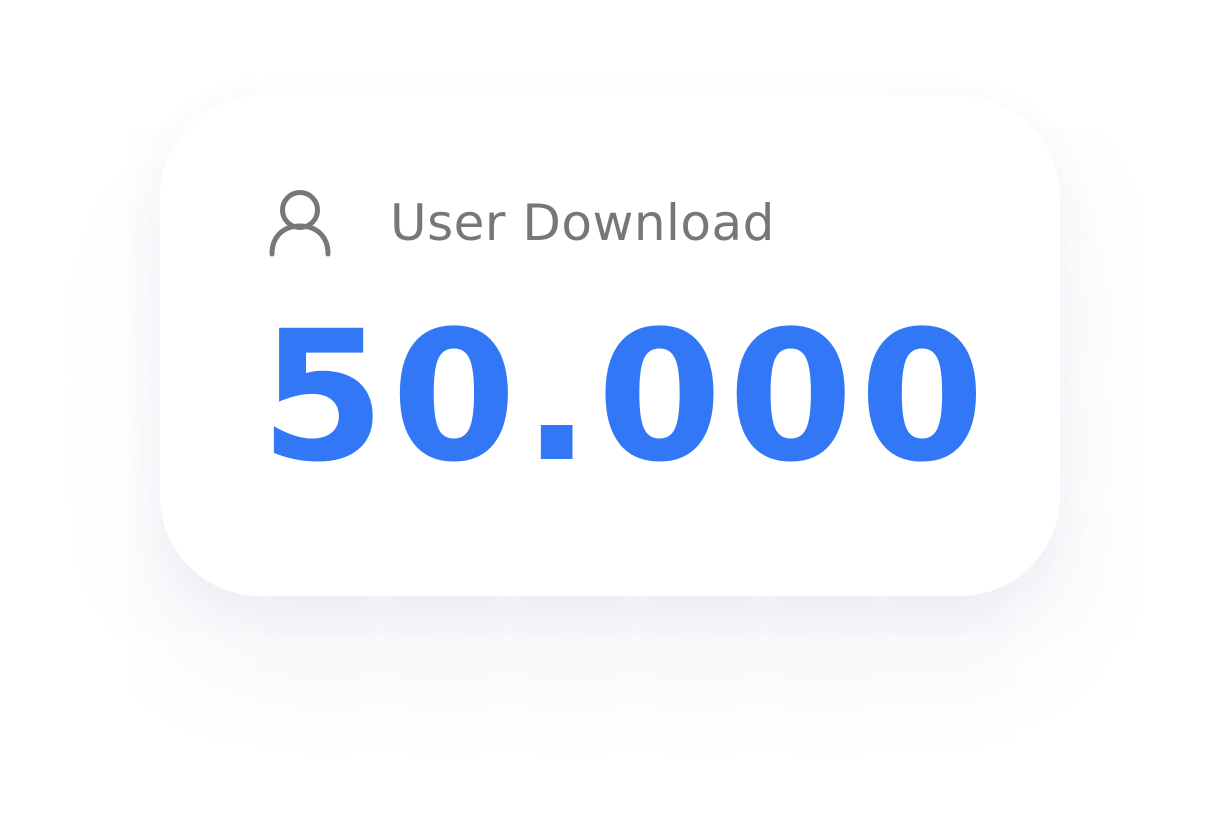 The image size is (1220, 820). I want to click on stat-card-header: User Download, so click(521, 223).